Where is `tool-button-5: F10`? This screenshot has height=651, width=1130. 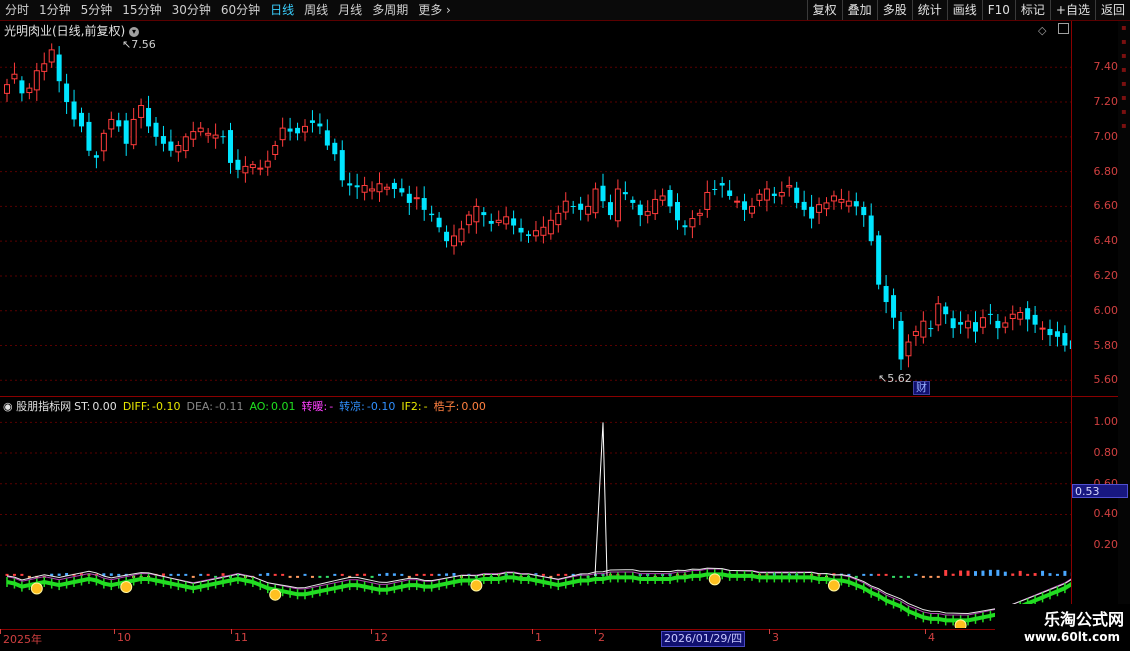
tool-button-5: F10 is located at coordinates (998, 10).